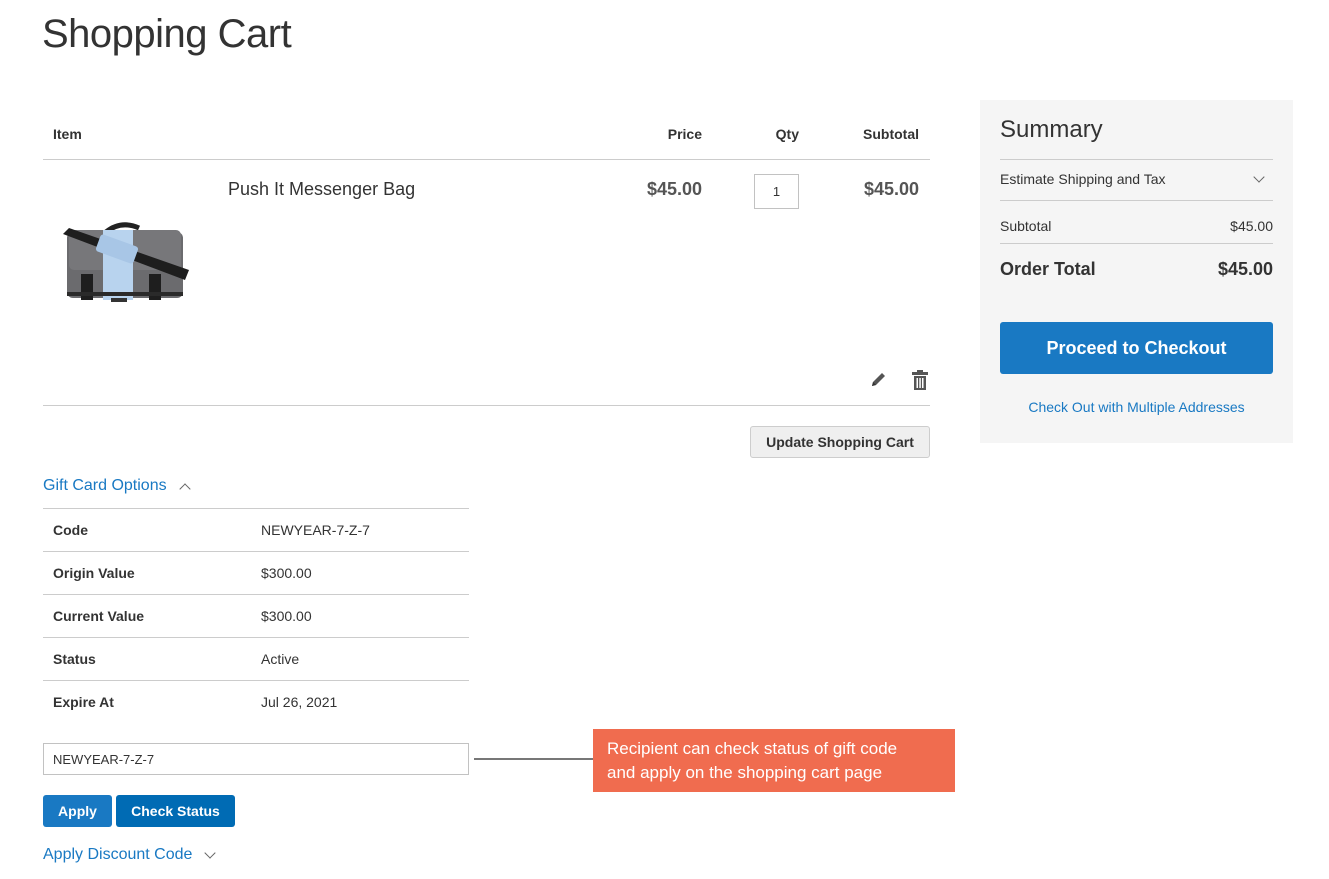 The image size is (1329, 879). Describe the element at coordinates (167, 34) in the screenshot. I see `page-title: Shopping Cart` at that location.